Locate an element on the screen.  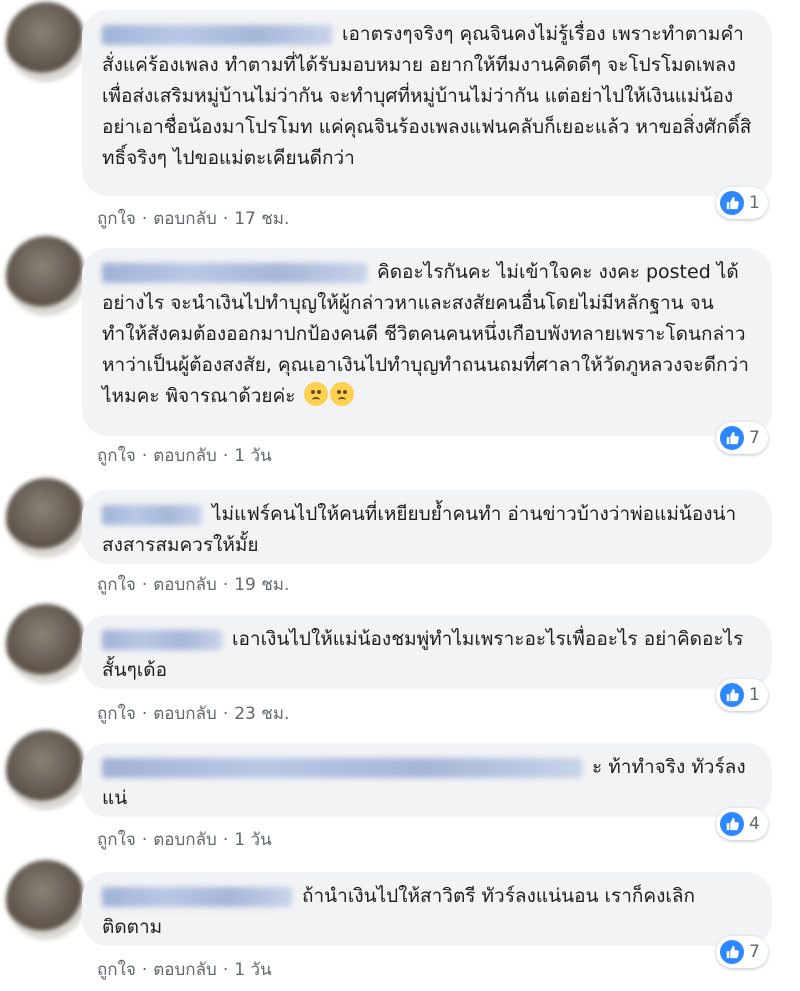
comment-actions: ถูกใจ · ตอบกลับ · 19 ชม. is located at coordinates (193, 585).